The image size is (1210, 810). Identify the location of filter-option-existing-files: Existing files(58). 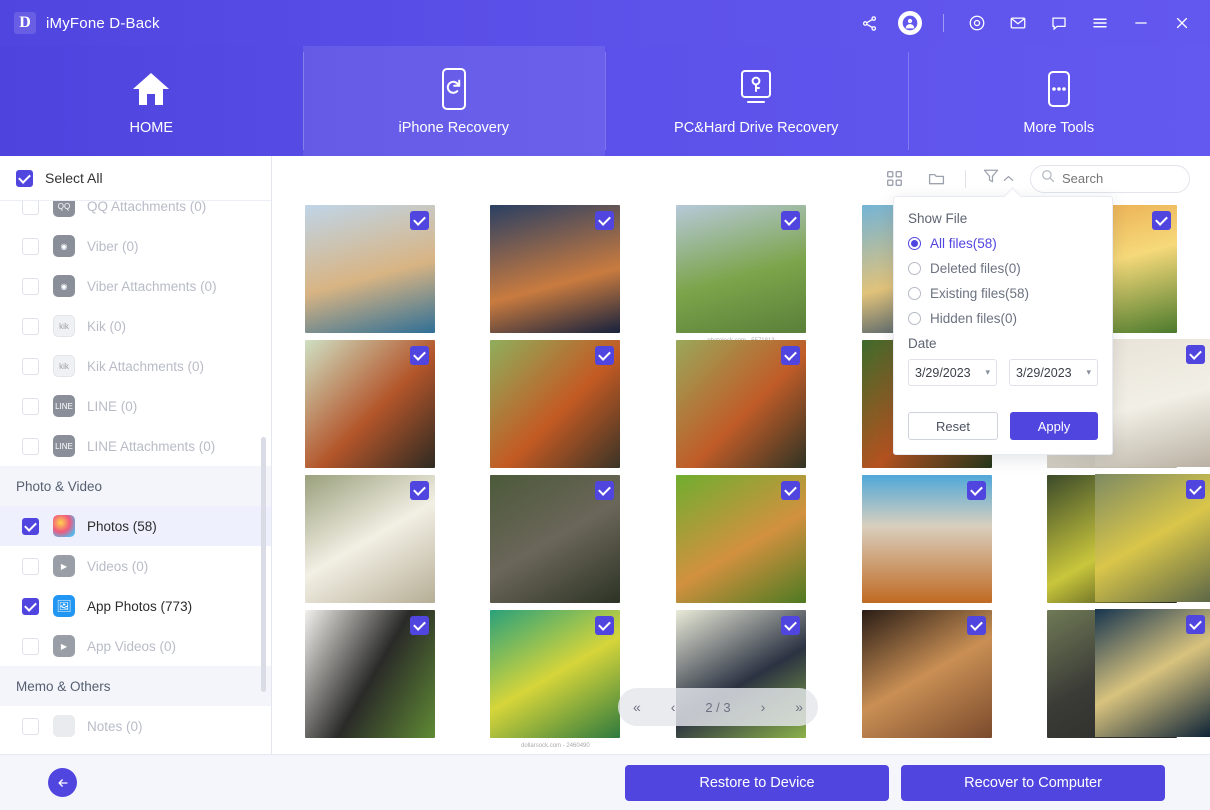
(1003, 293).